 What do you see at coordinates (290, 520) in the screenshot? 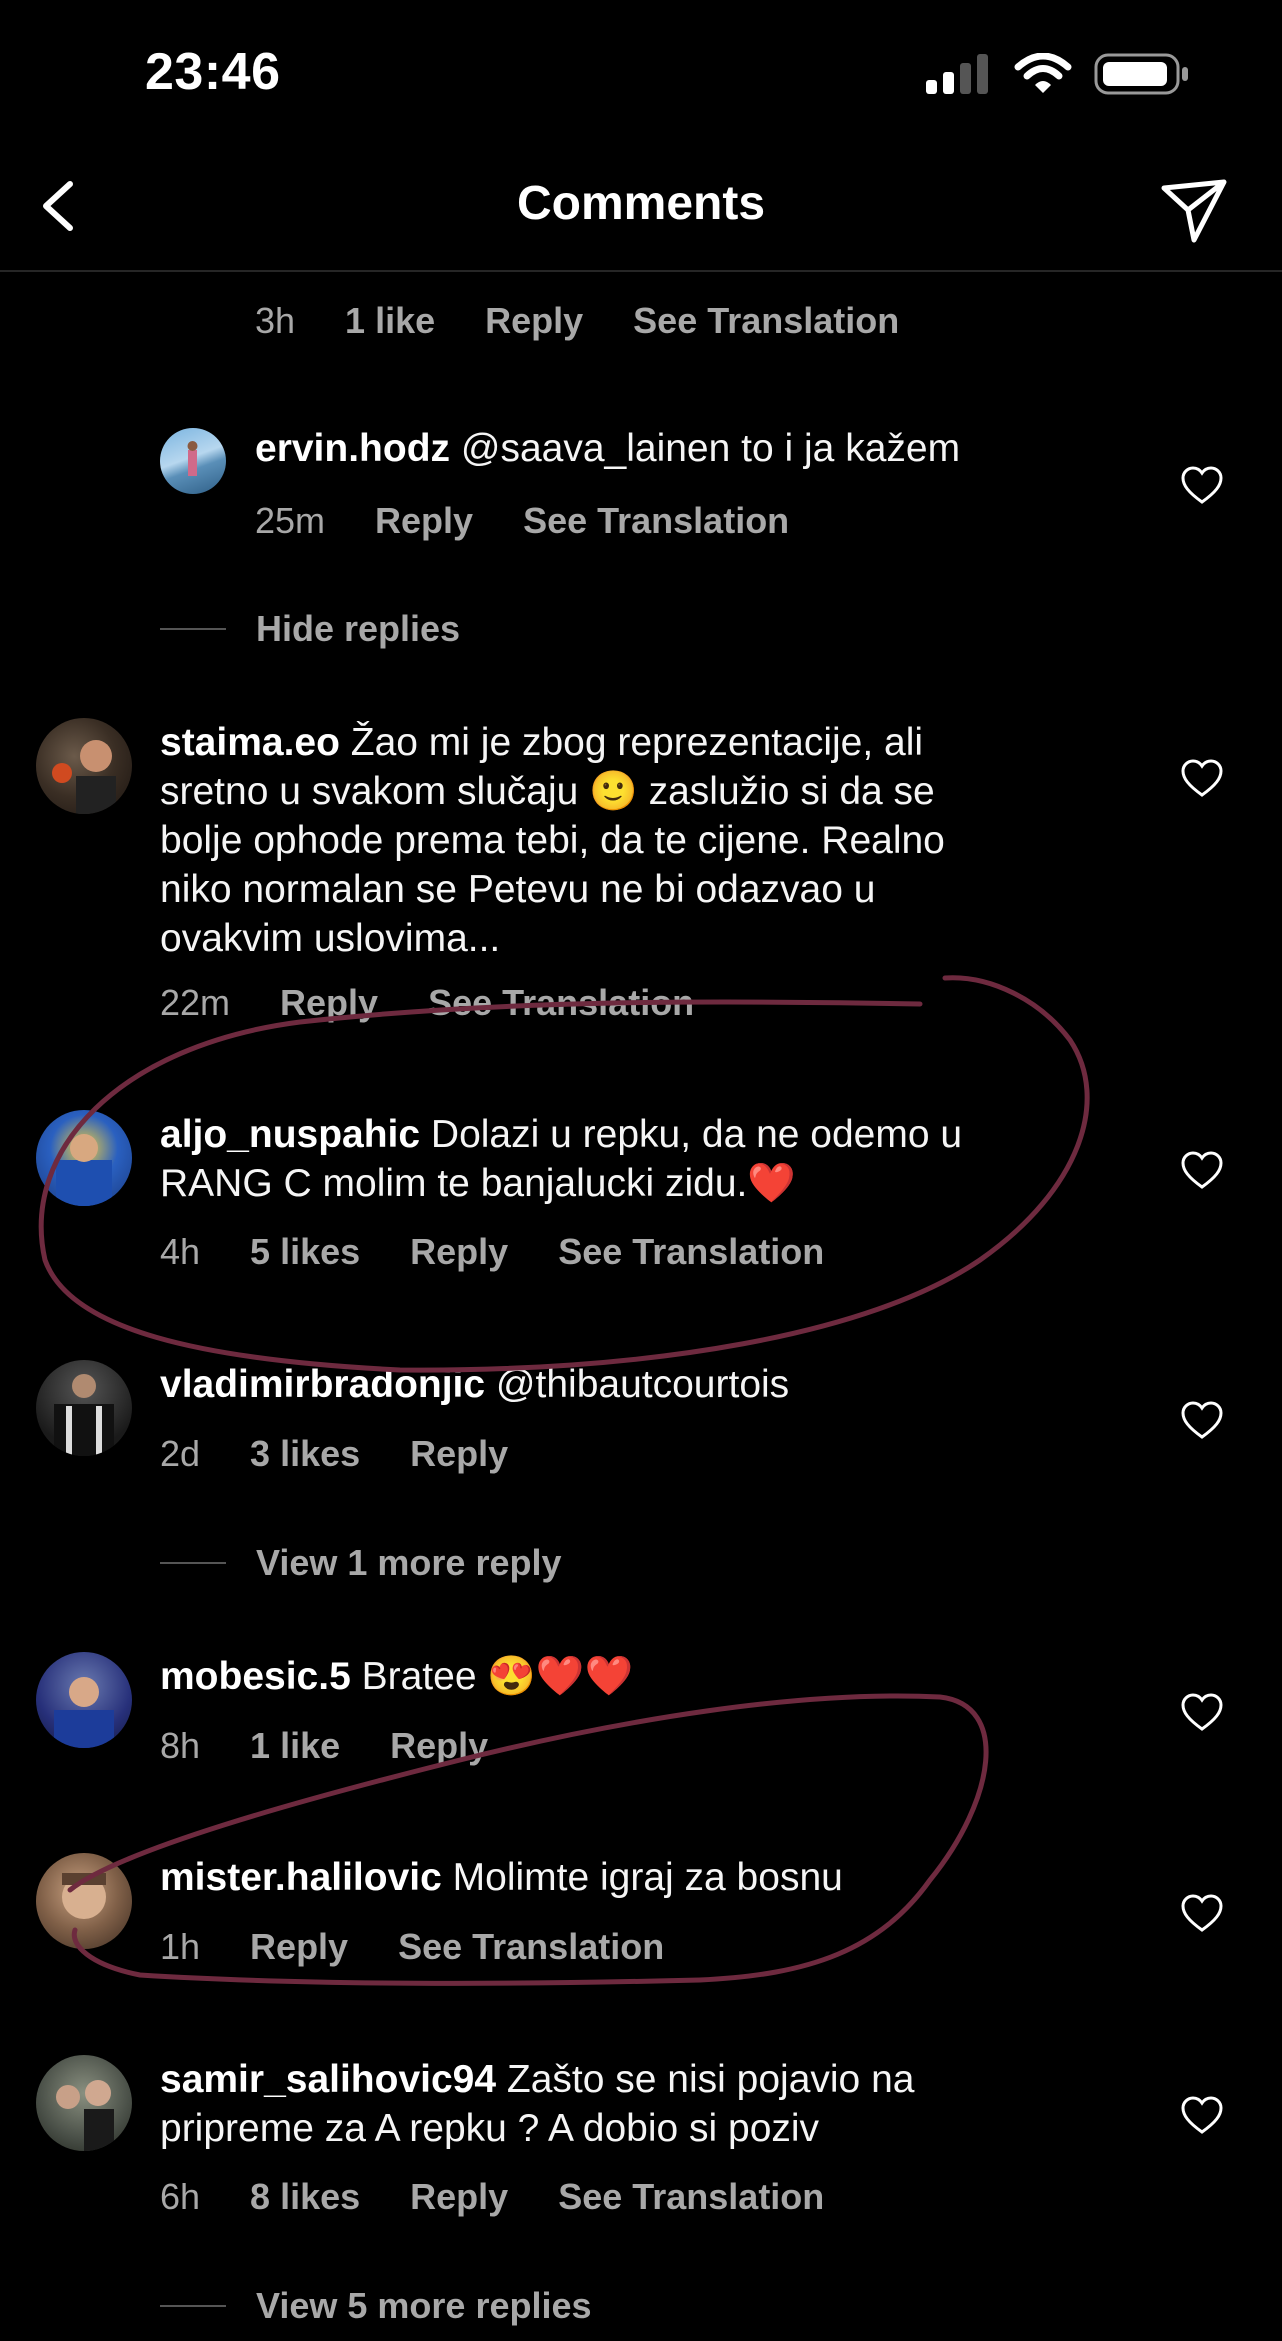
I see `comment-time: 25m` at bounding box center [290, 520].